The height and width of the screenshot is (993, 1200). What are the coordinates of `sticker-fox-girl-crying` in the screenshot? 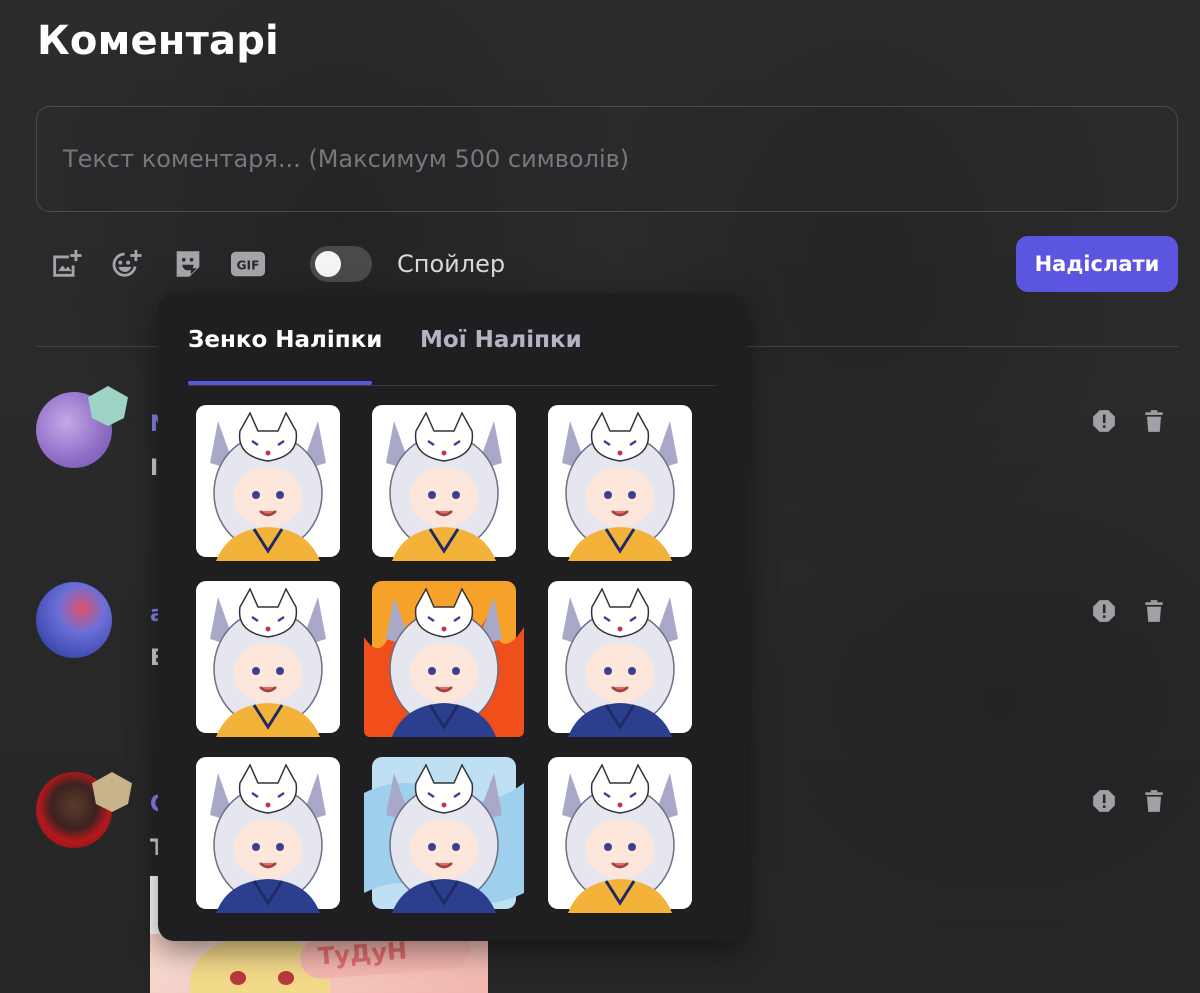 It's located at (444, 481).